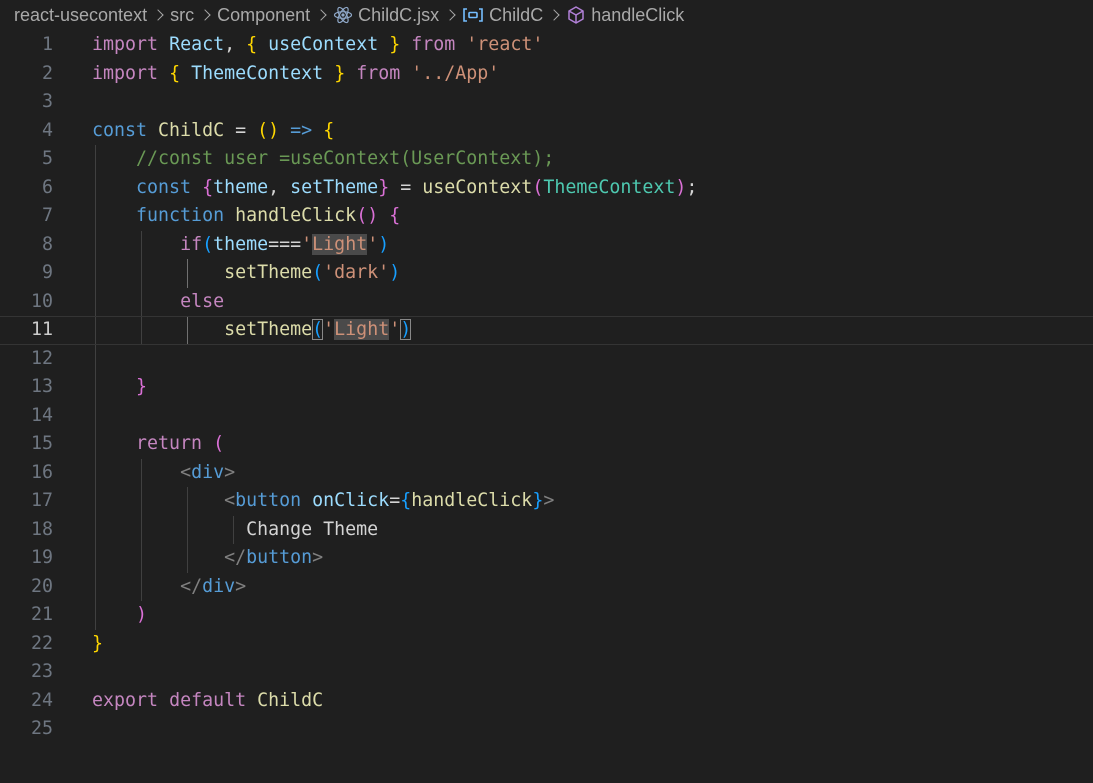 The image size is (1093, 783). Describe the element at coordinates (235, 557) in the screenshot. I see `code-token: </` at that location.